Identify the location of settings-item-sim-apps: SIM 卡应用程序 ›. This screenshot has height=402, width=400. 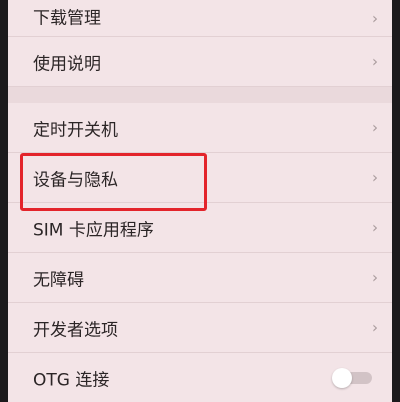
(200, 228).